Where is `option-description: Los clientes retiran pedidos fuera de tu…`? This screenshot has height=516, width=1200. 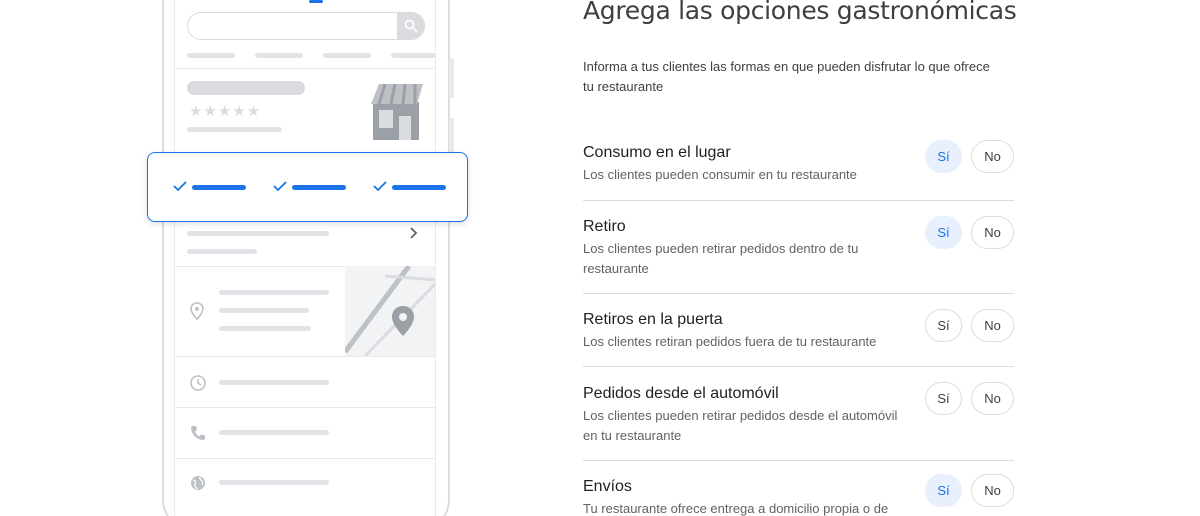
option-description: Los clientes retiran pedidos fuera de tu… is located at coordinates (730, 341).